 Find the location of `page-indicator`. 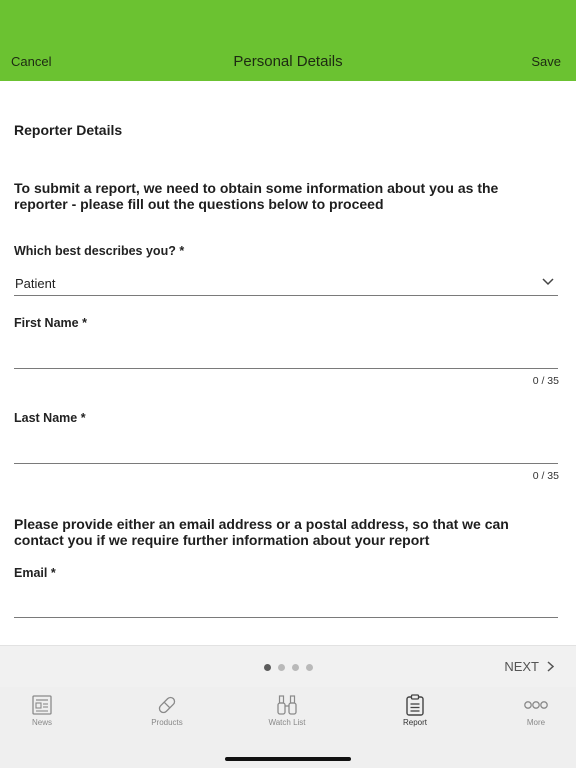

page-indicator is located at coordinates (288, 667).